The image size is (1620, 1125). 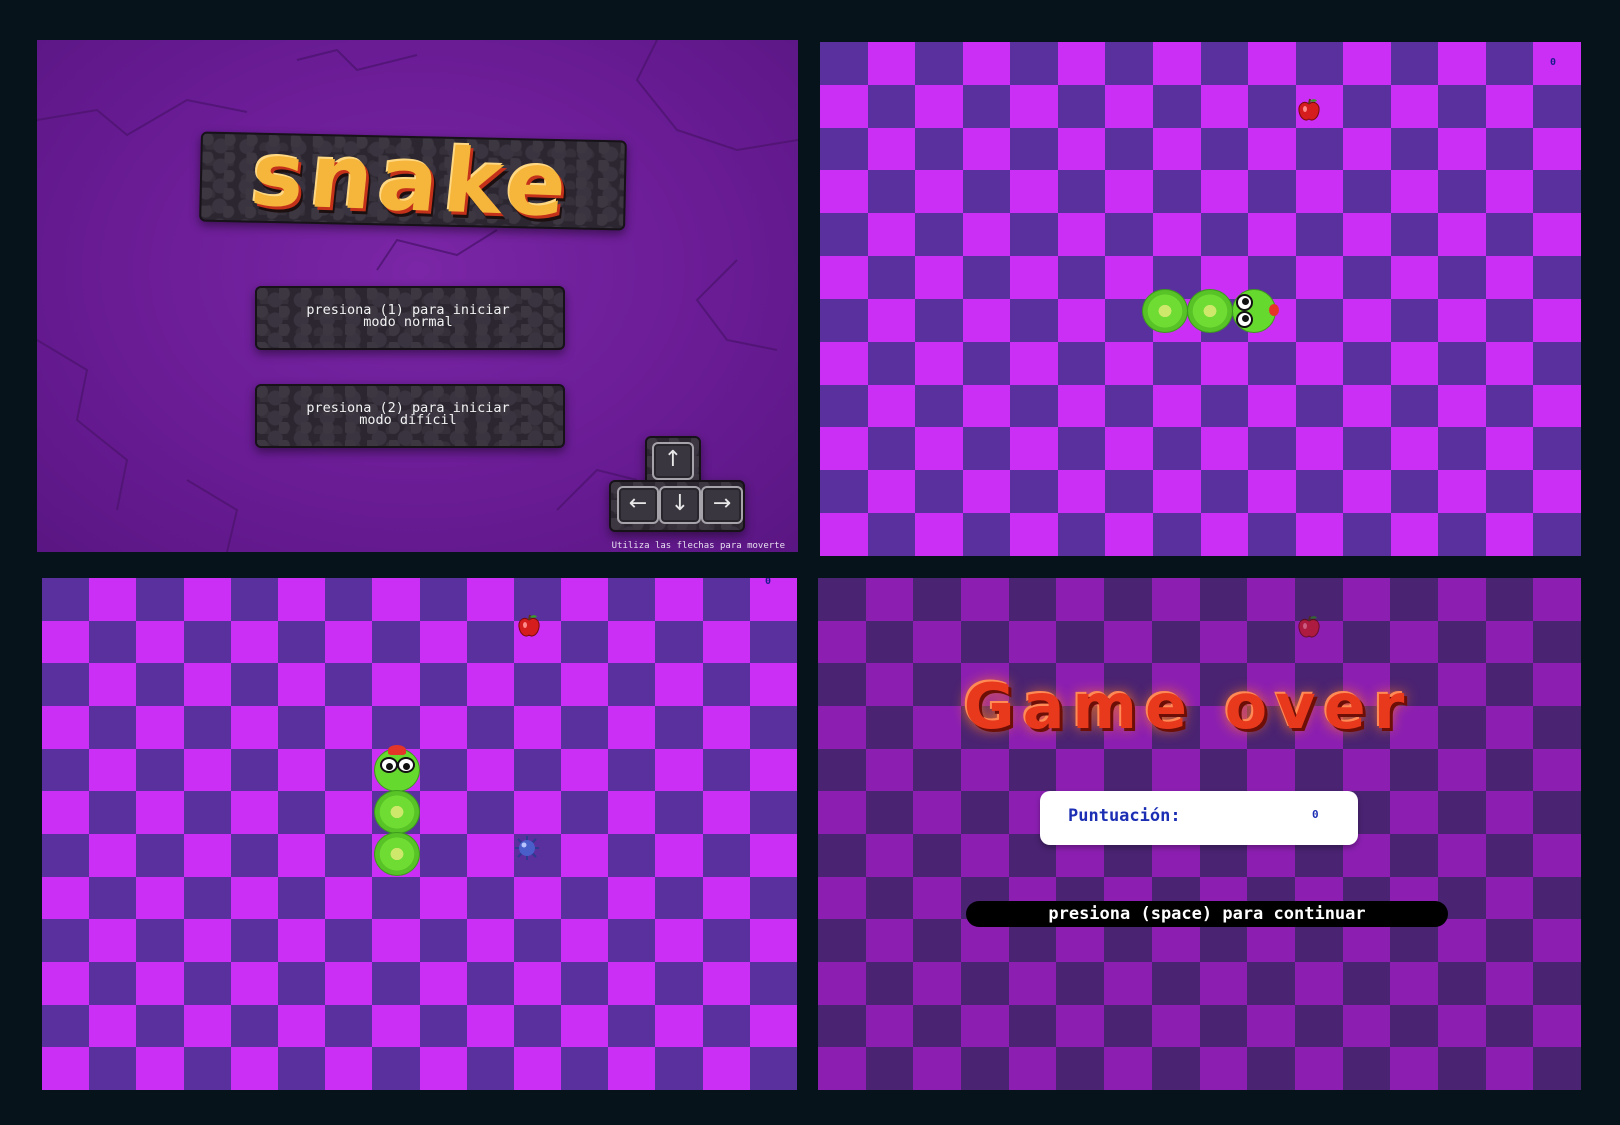 What do you see at coordinates (1188, 706) in the screenshot?
I see `game-over-title: Game over` at bounding box center [1188, 706].